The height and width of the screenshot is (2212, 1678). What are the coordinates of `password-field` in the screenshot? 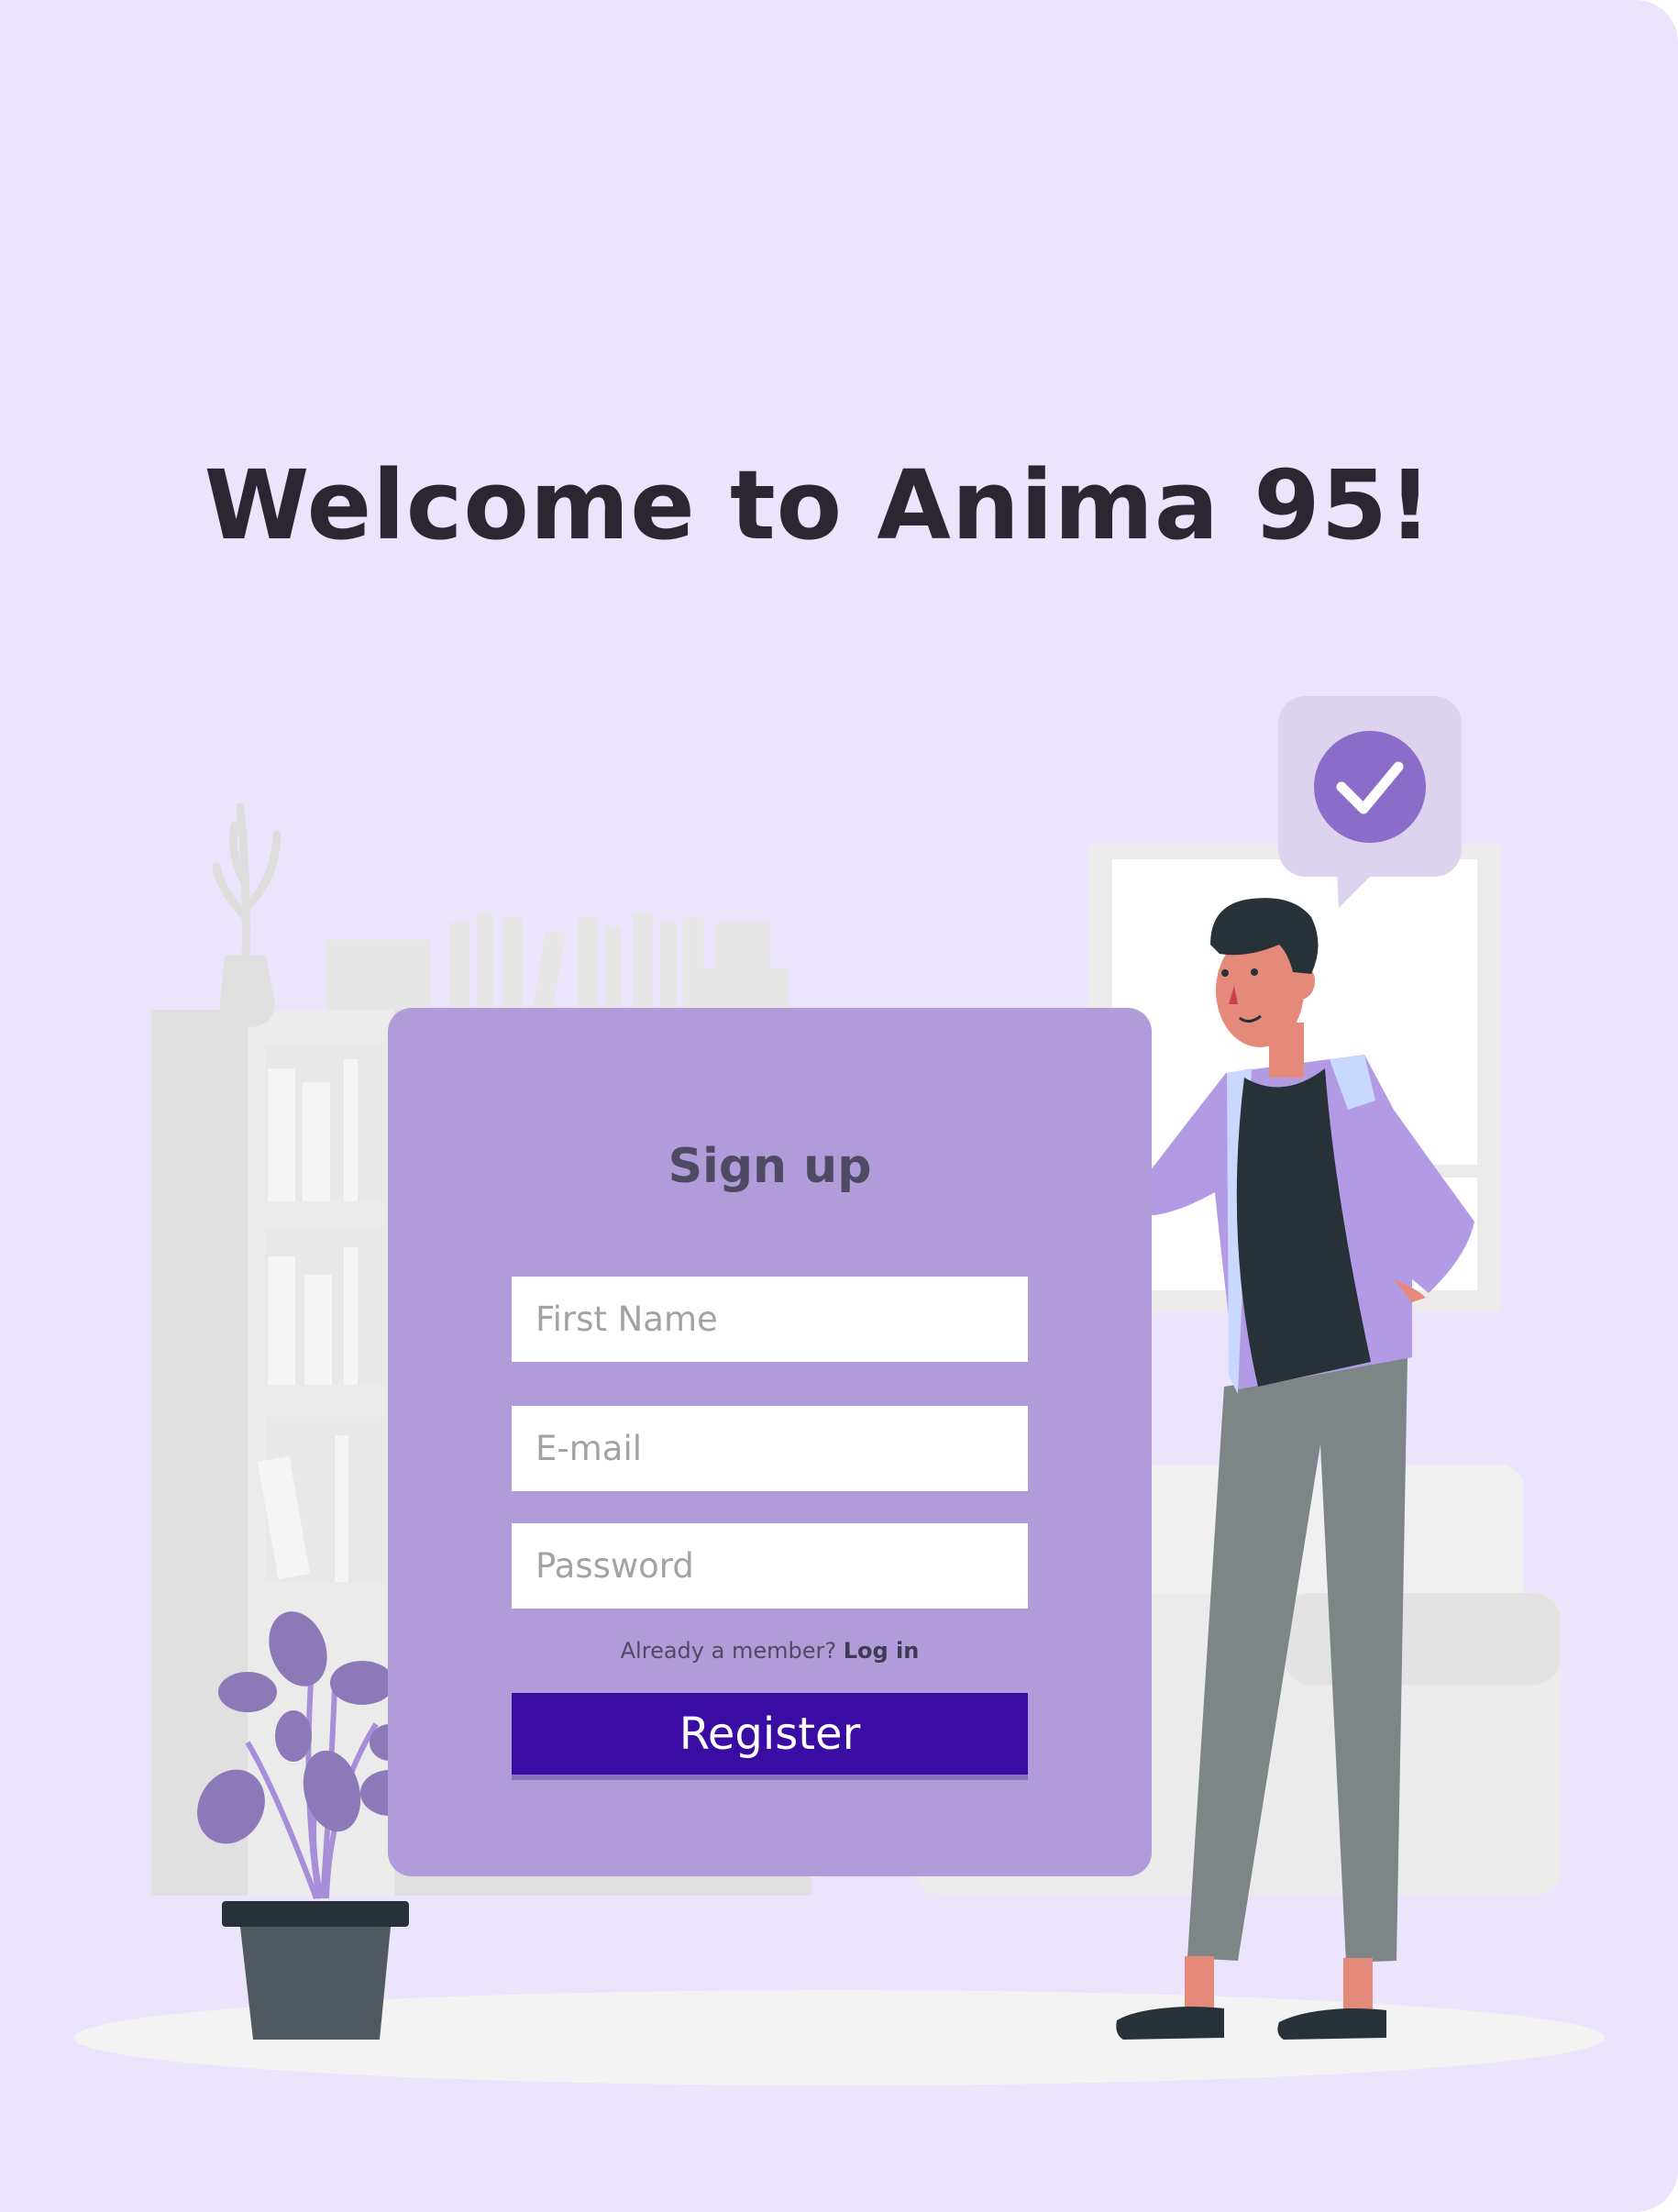 It's located at (770, 1566).